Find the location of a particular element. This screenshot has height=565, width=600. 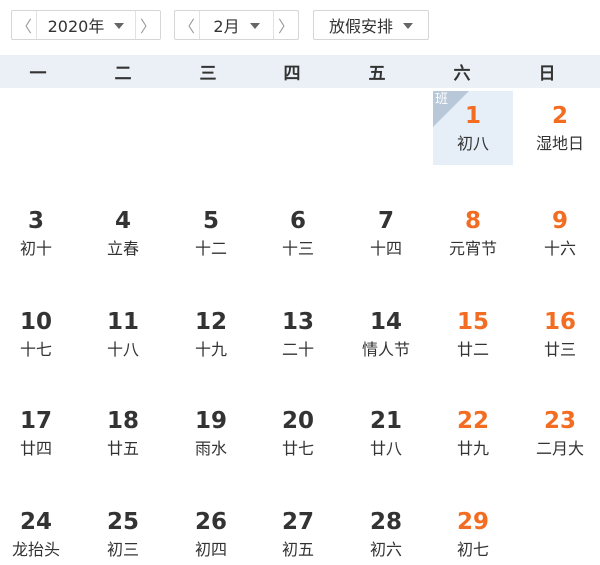

calendar-day: 8 元宵节 is located at coordinates (473, 233).